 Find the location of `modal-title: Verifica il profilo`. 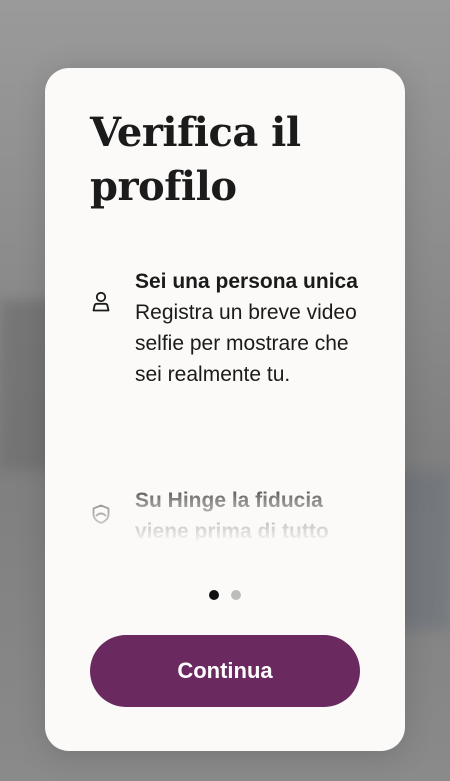

modal-title: Verifica il profilo is located at coordinates (195, 159).